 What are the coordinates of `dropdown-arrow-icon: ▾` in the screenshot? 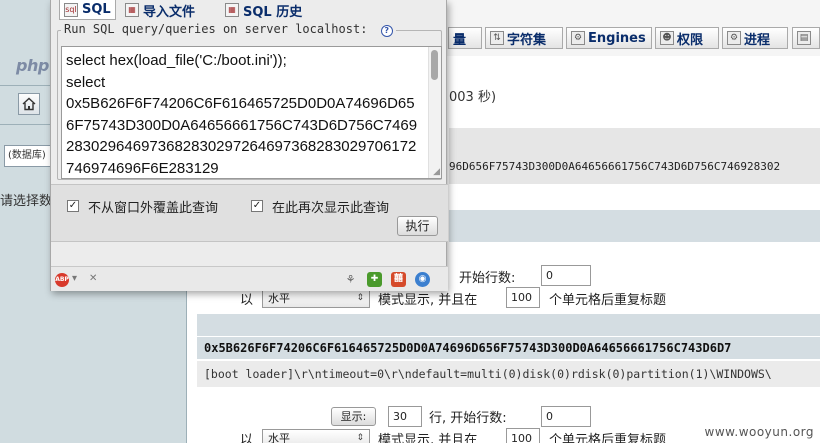 It's located at (74, 278).